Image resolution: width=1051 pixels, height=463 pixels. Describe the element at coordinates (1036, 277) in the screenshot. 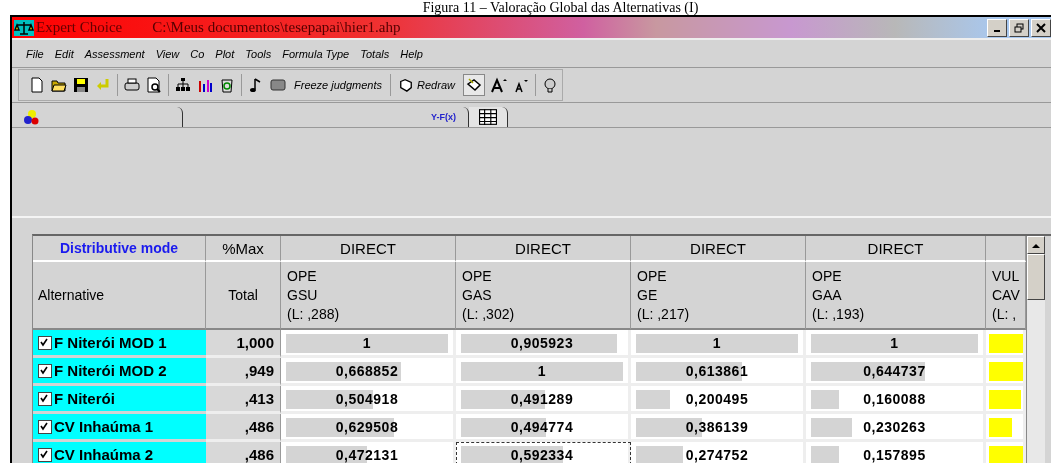

I see `scrollbar-thumb` at that location.